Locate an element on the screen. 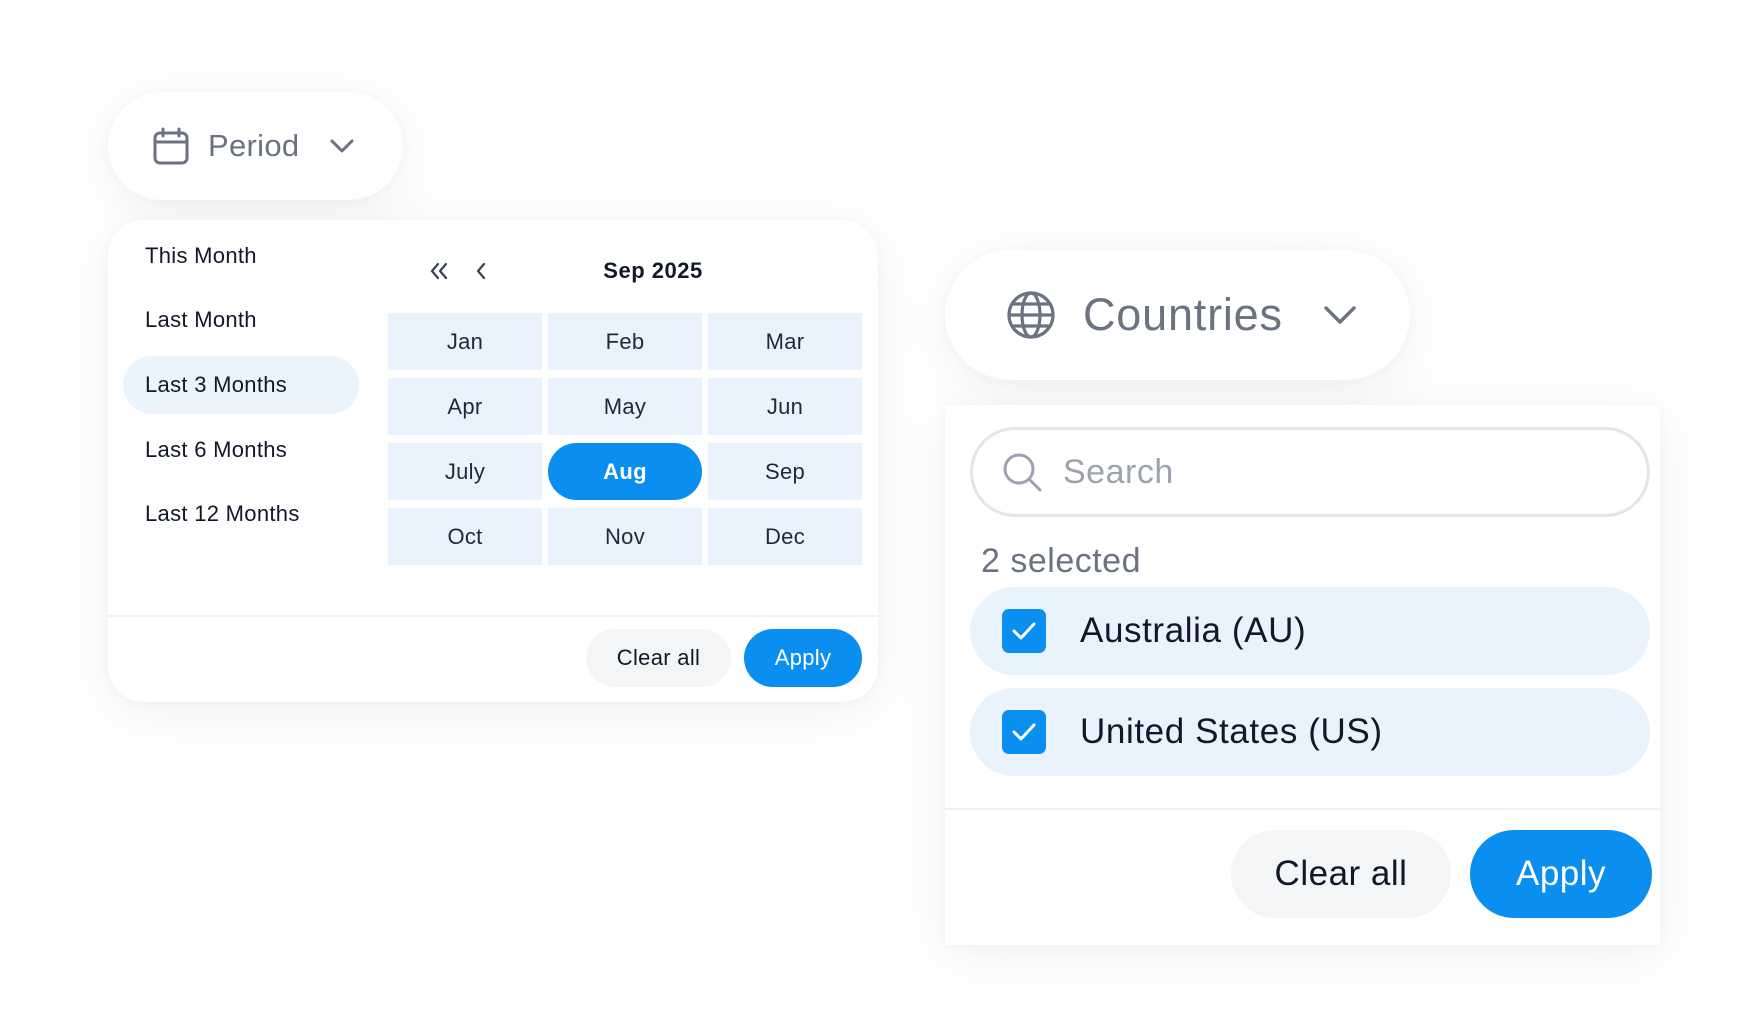 The image size is (1764, 1020). month-cell-oct: Oct is located at coordinates (465, 536).